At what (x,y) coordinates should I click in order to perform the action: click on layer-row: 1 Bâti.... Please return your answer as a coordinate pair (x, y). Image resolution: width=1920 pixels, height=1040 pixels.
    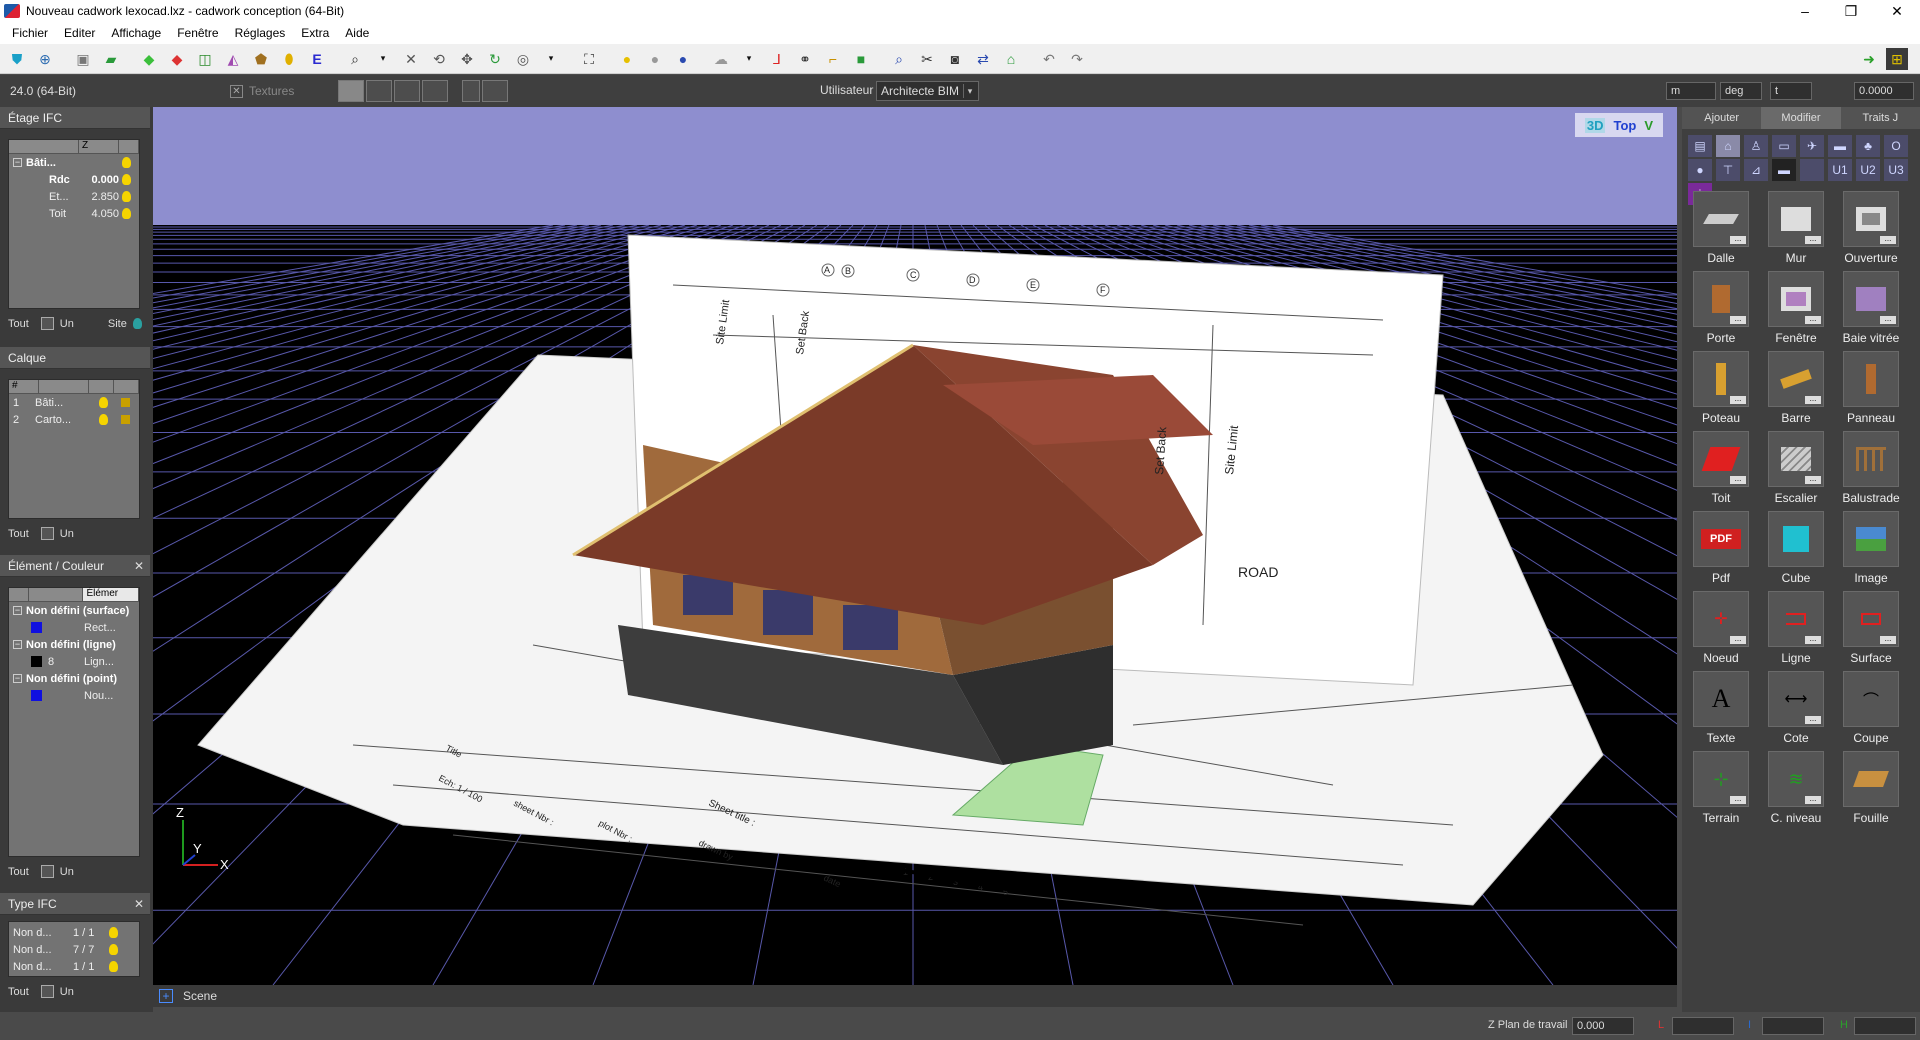
    Looking at the image, I should click on (74, 402).